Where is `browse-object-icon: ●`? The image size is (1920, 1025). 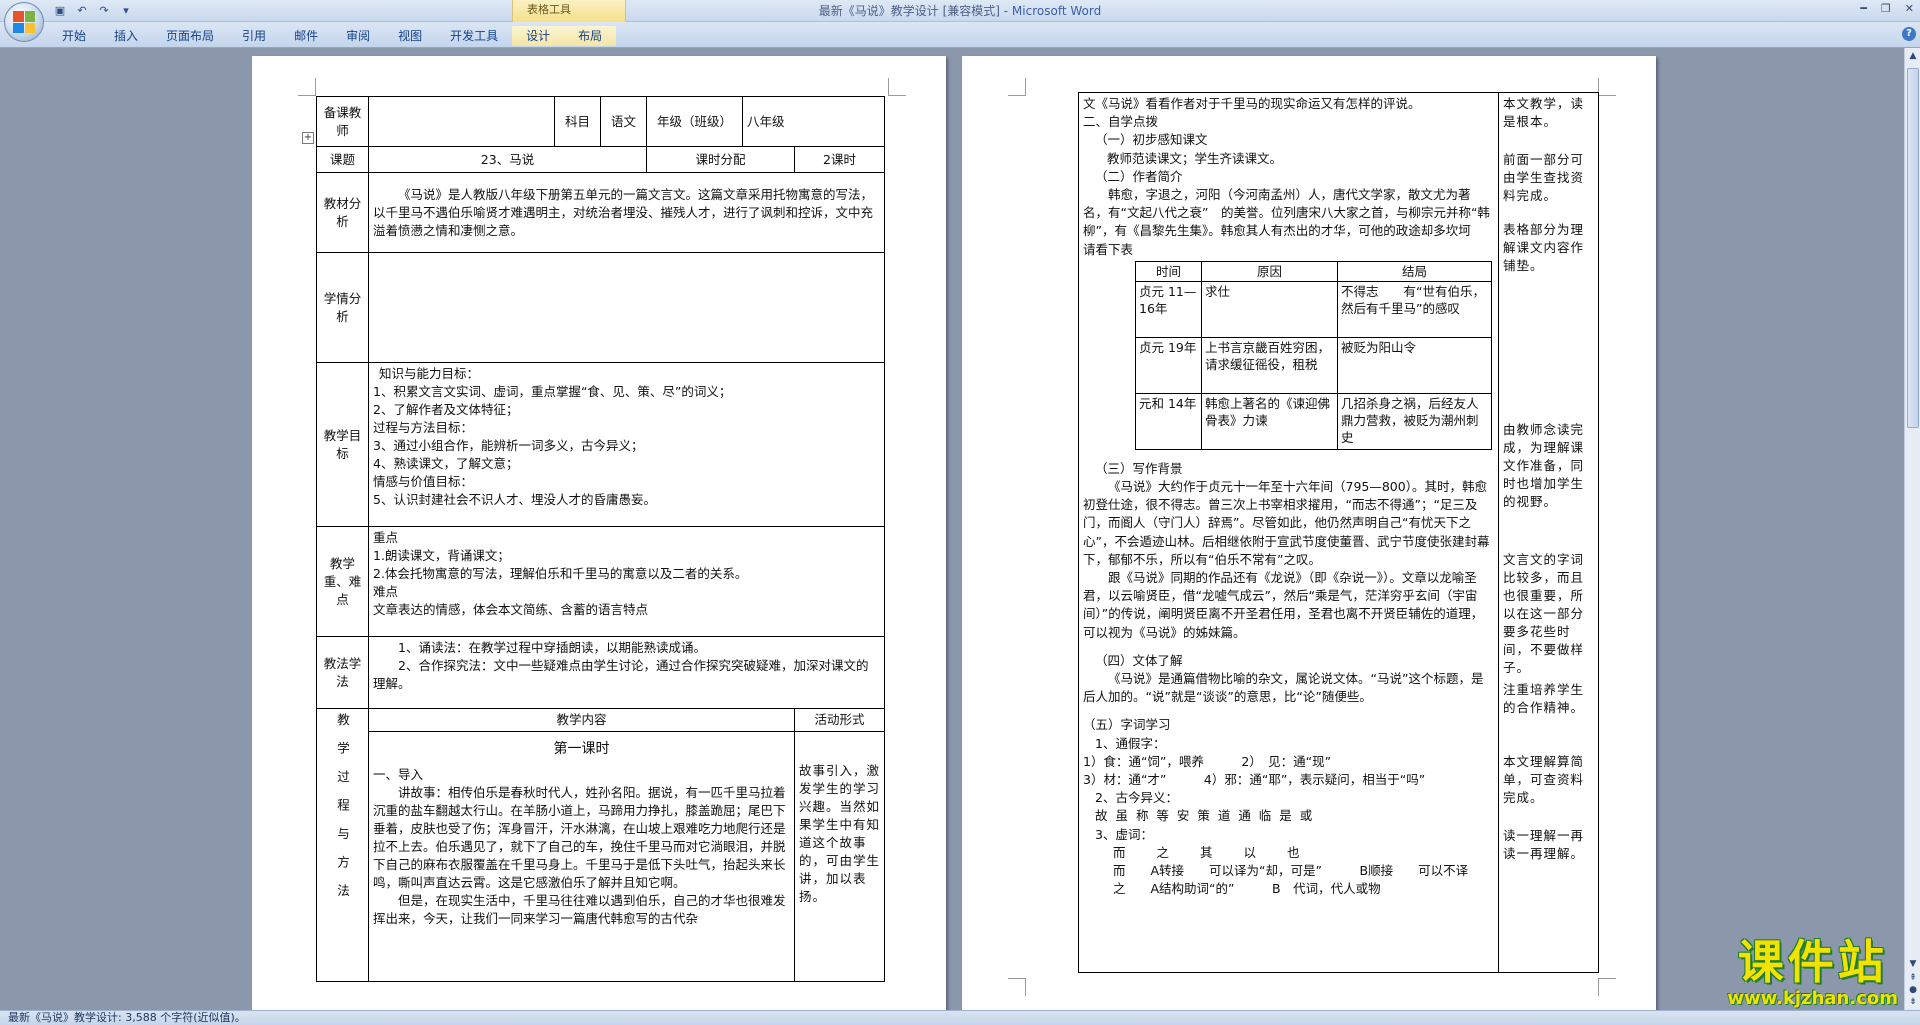 browse-object-icon: ● is located at coordinates (1913, 990).